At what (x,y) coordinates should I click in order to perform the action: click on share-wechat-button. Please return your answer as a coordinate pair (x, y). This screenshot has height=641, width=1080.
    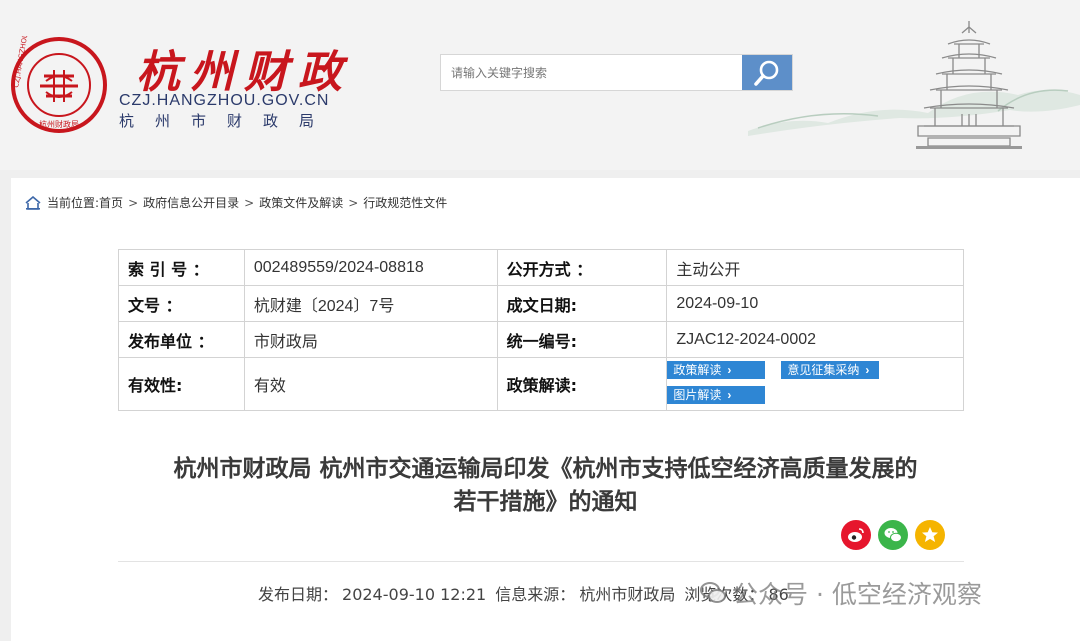
    Looking at the image, I should click on (893, 535).